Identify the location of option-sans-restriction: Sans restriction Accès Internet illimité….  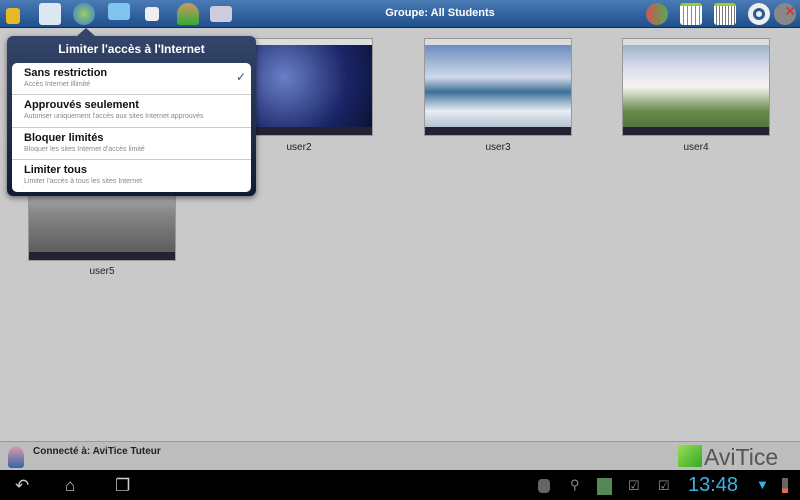
(131, 79).